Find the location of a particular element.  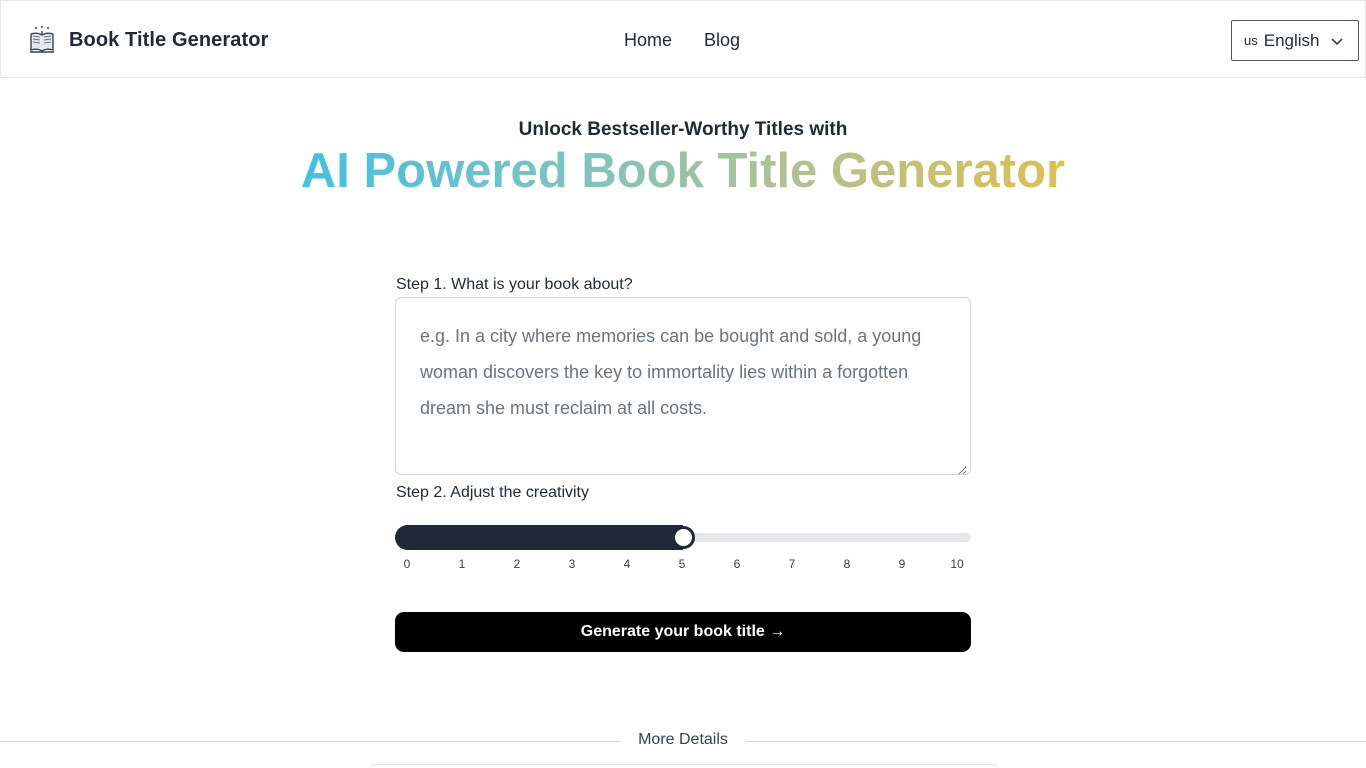

brand-name: Book Title Generator is located at coordinates (169, 39).